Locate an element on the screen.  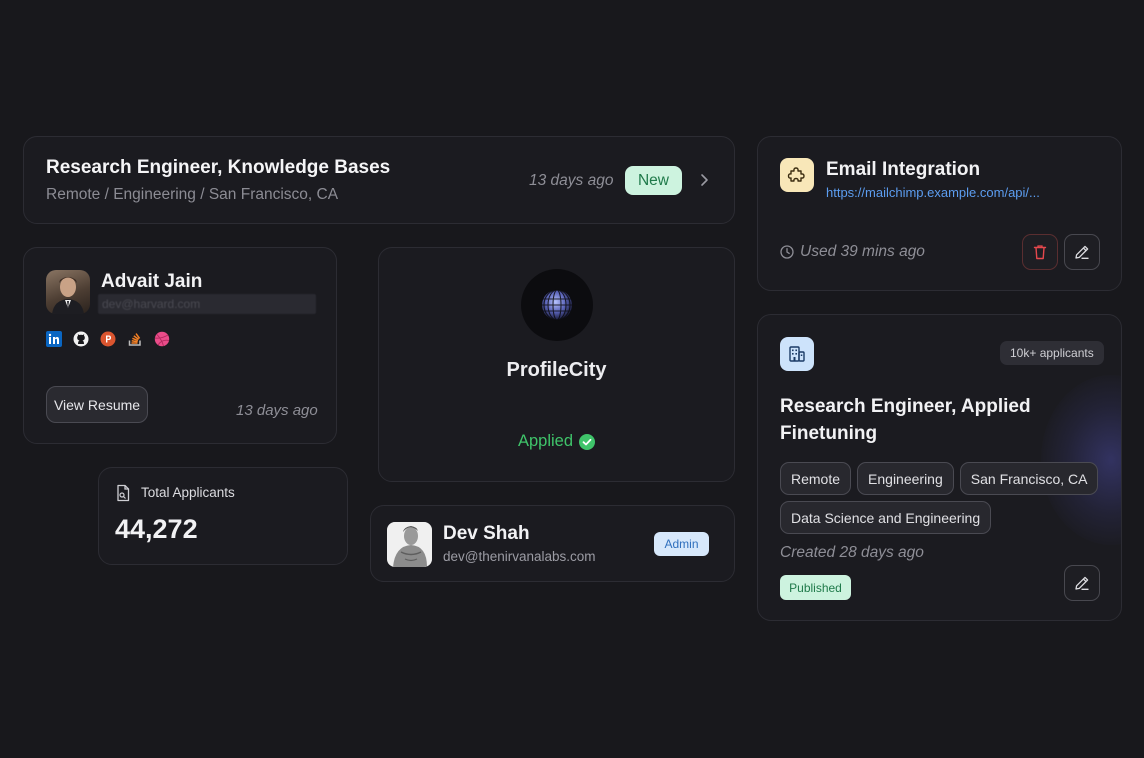
stackoverflow-icon is located at coordinates (135, 339).